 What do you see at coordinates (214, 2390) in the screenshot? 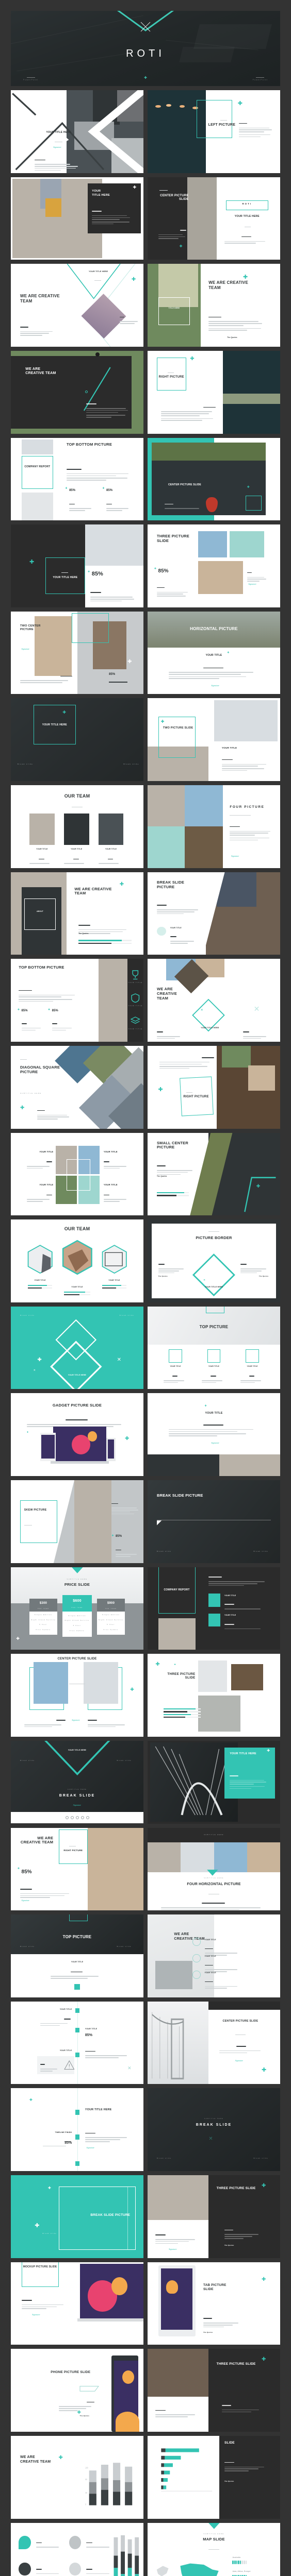
I see `slide-three-picture-dark-2: THREE PICTURE SLIDE ✚` at bounding box center [214, 2390].